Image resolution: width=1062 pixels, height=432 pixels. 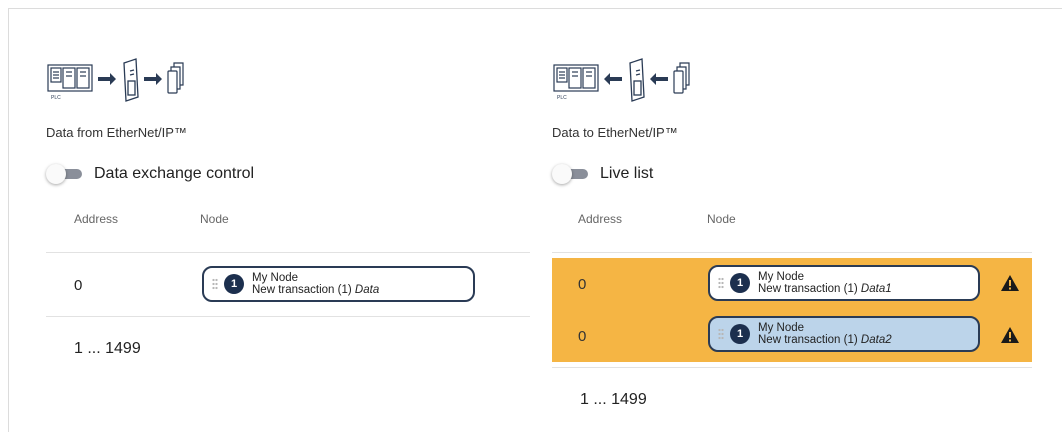 What do you see at coordinates (876, 340) in the screenshot?
I see `data-name-label: Data2` at bounding box center [876, 340].